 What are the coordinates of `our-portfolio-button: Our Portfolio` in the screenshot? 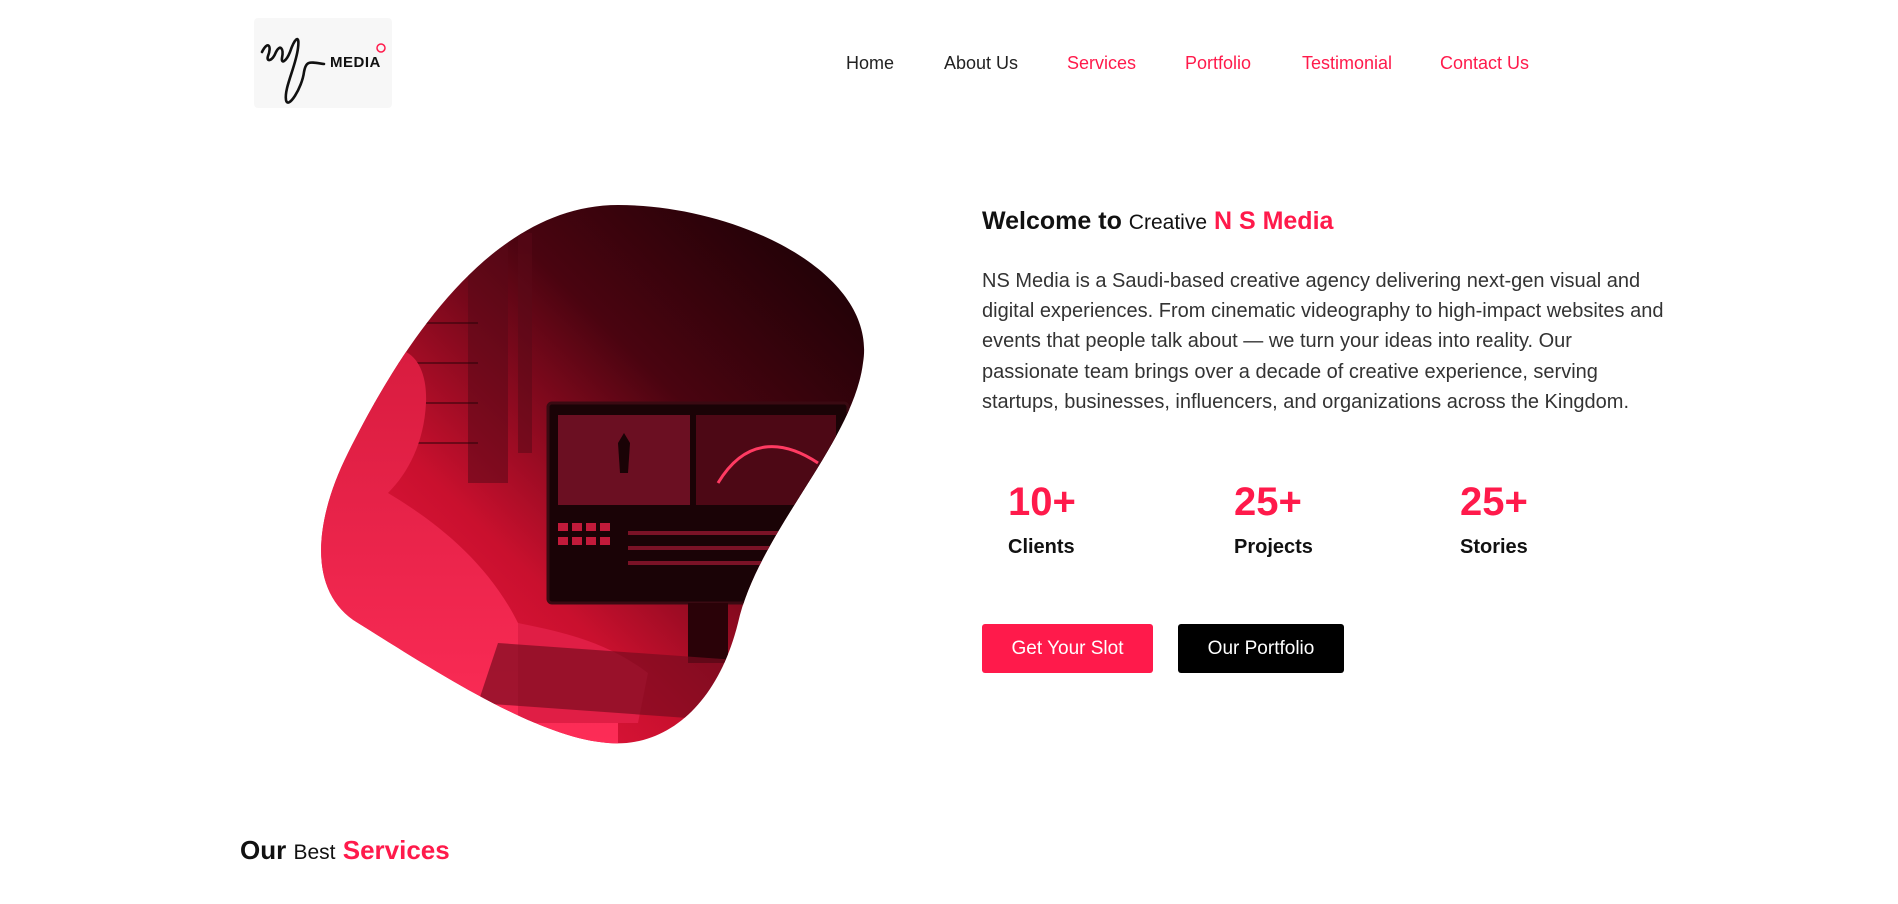 It's located at (1261, 648).